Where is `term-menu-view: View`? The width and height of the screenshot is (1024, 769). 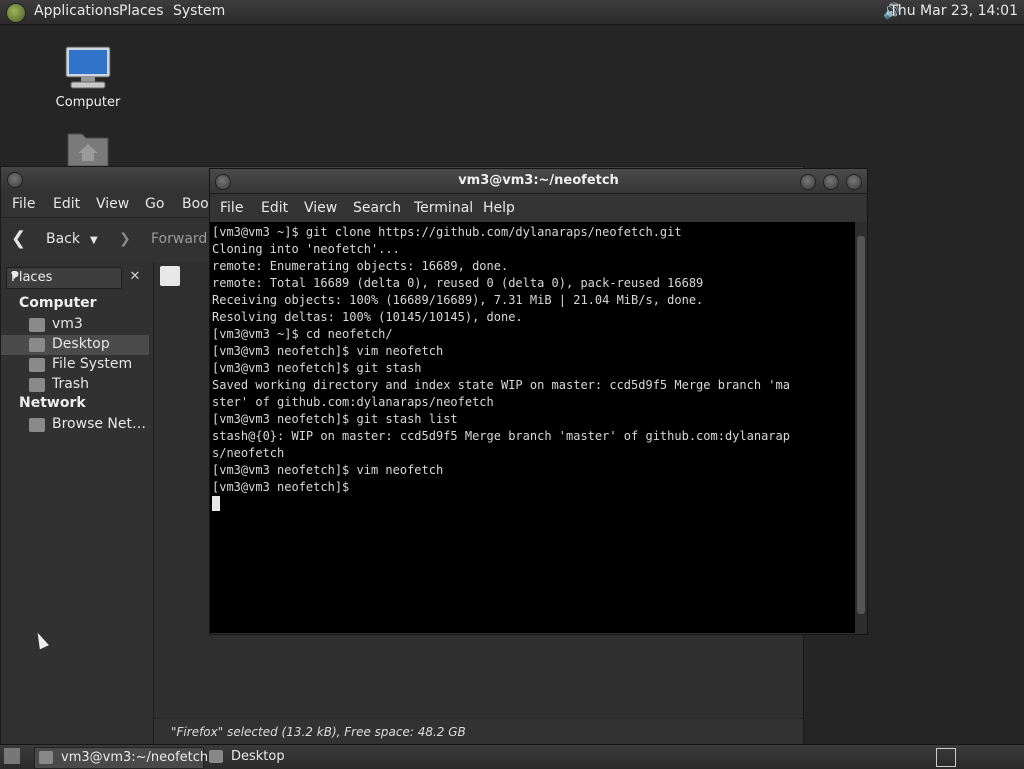
term-menu-view: View is located at coordinates (320, 208).